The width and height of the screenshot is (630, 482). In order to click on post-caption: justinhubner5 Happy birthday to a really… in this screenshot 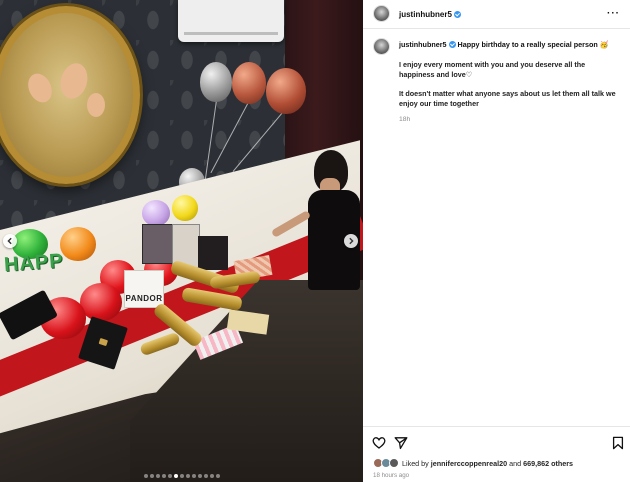, I will do `click(510, 82)`.